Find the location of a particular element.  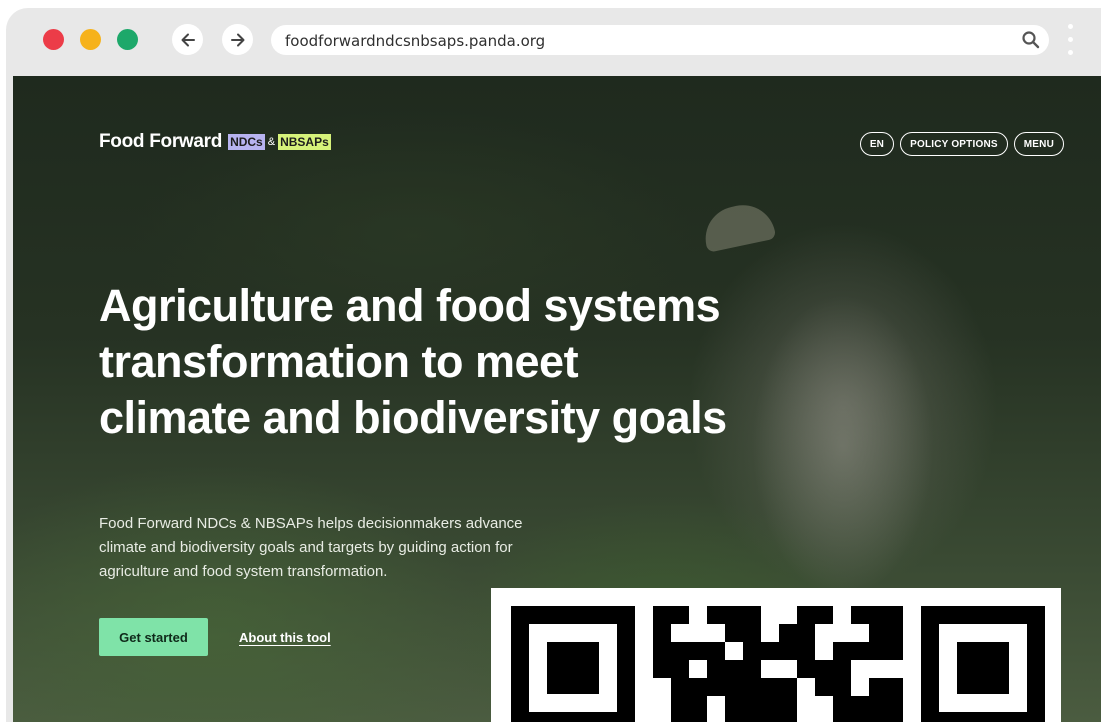

site-logo: Food Forward NDCs & NBSAPs is located at coordinates (215, 142).